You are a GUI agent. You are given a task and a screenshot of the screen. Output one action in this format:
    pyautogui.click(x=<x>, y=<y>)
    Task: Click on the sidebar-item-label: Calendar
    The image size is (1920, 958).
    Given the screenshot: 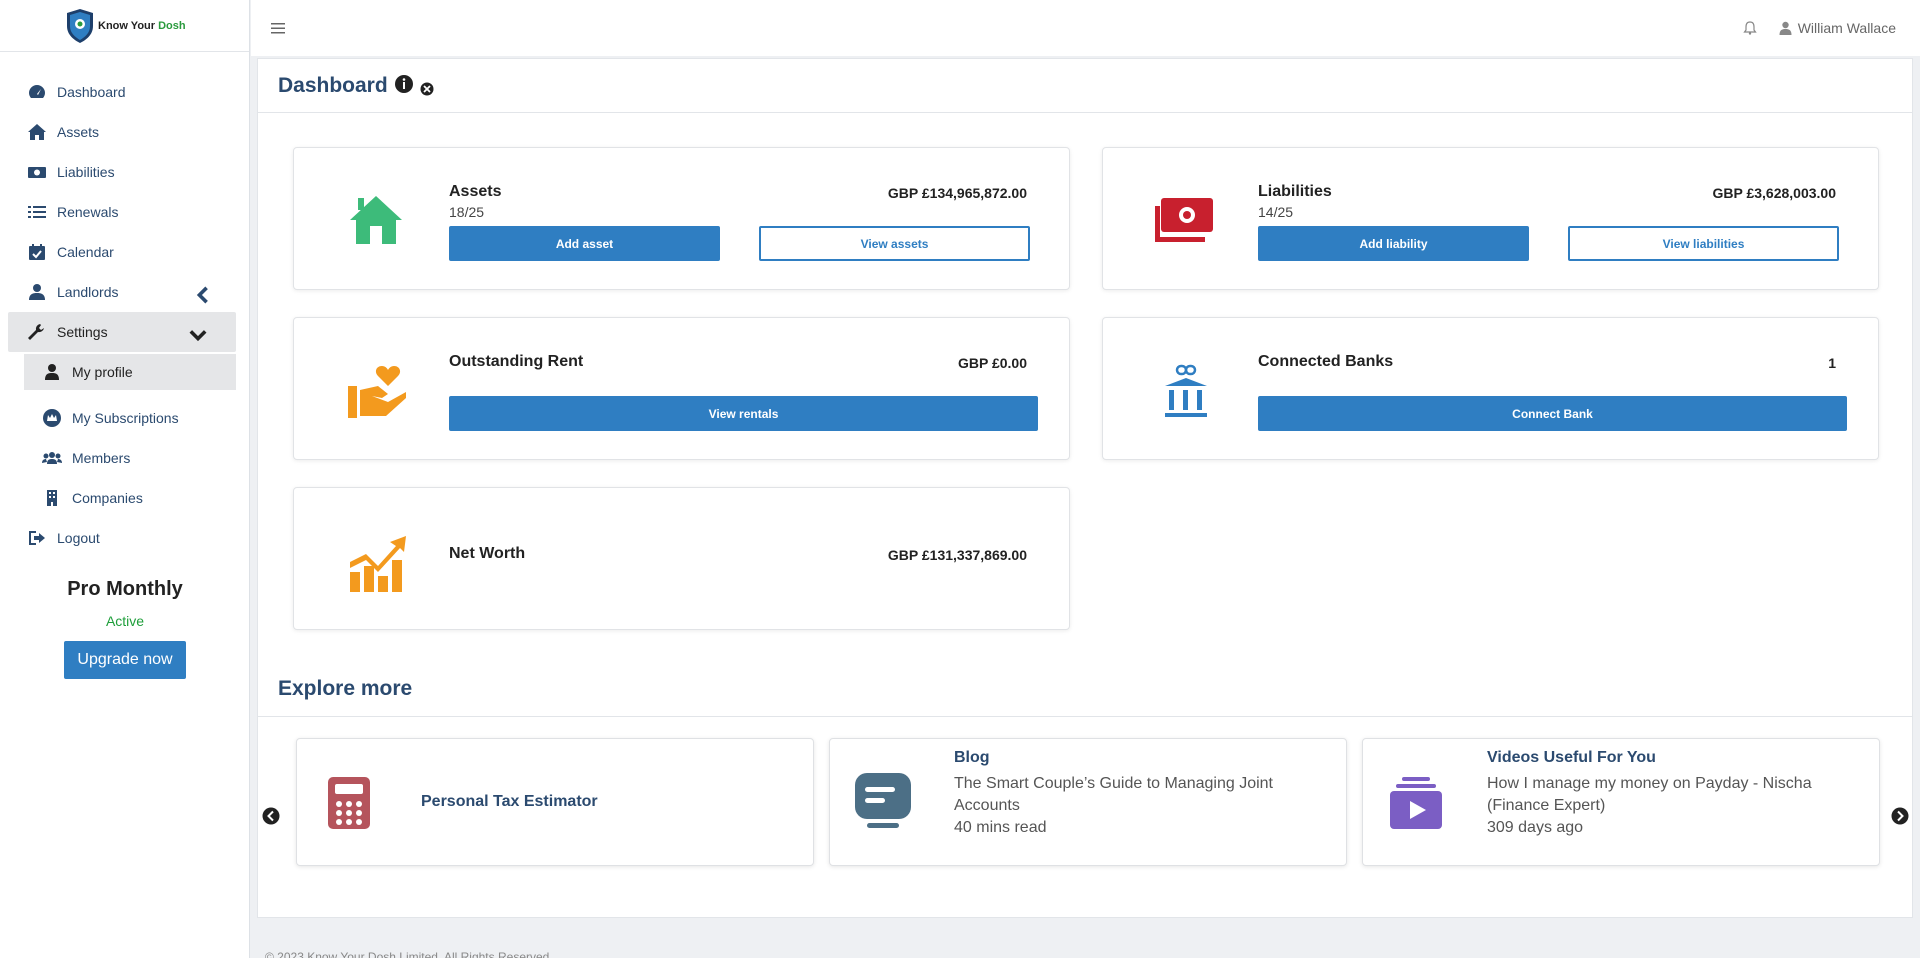 What is the action you would take?
    pyautogui.click(x=85, y=252)
    